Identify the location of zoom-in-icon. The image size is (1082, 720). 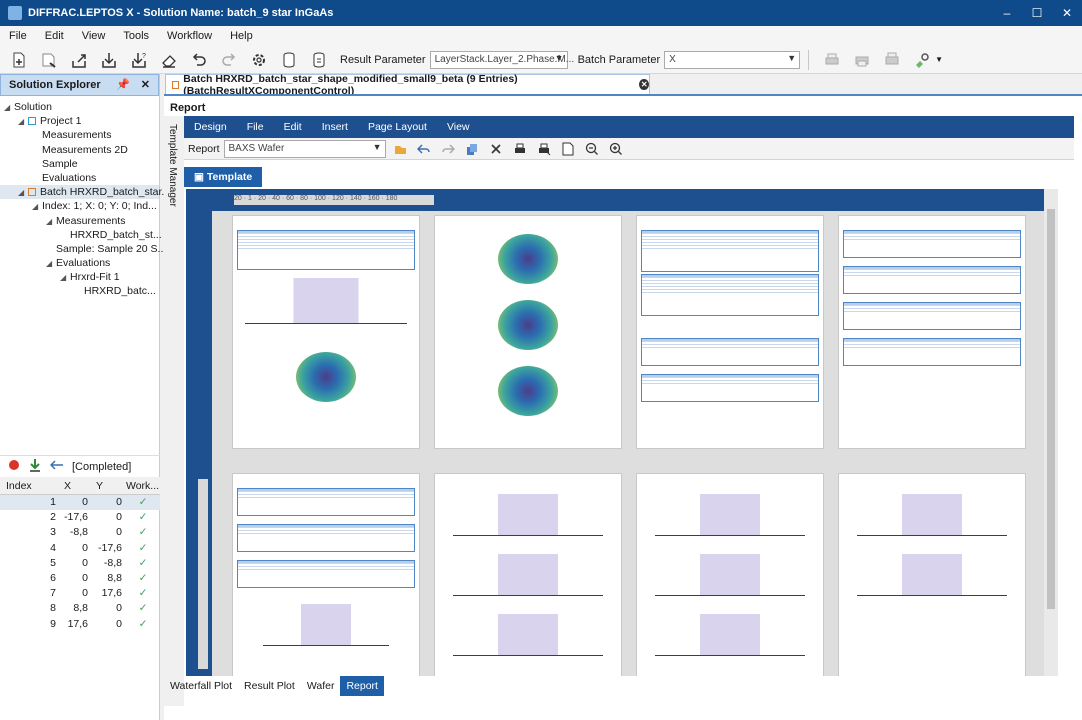
(616, 149).